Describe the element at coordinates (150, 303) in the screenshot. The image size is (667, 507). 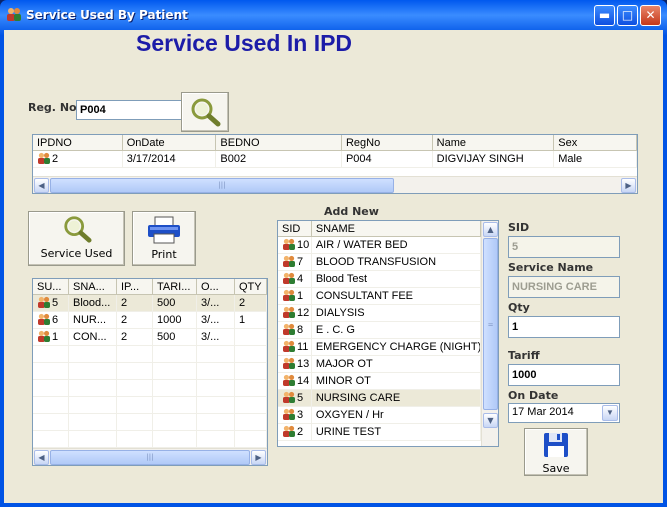
I see `table-row: 5 Blood... 2 500 3/... 2` at that location.